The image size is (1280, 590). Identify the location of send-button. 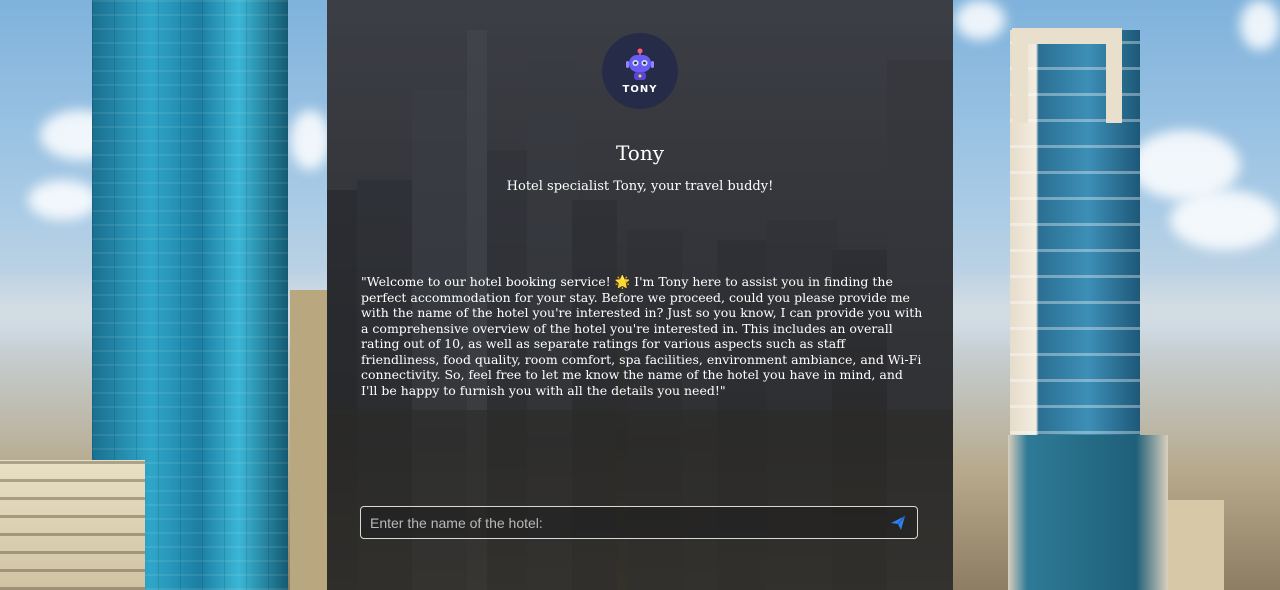
(898, 523).